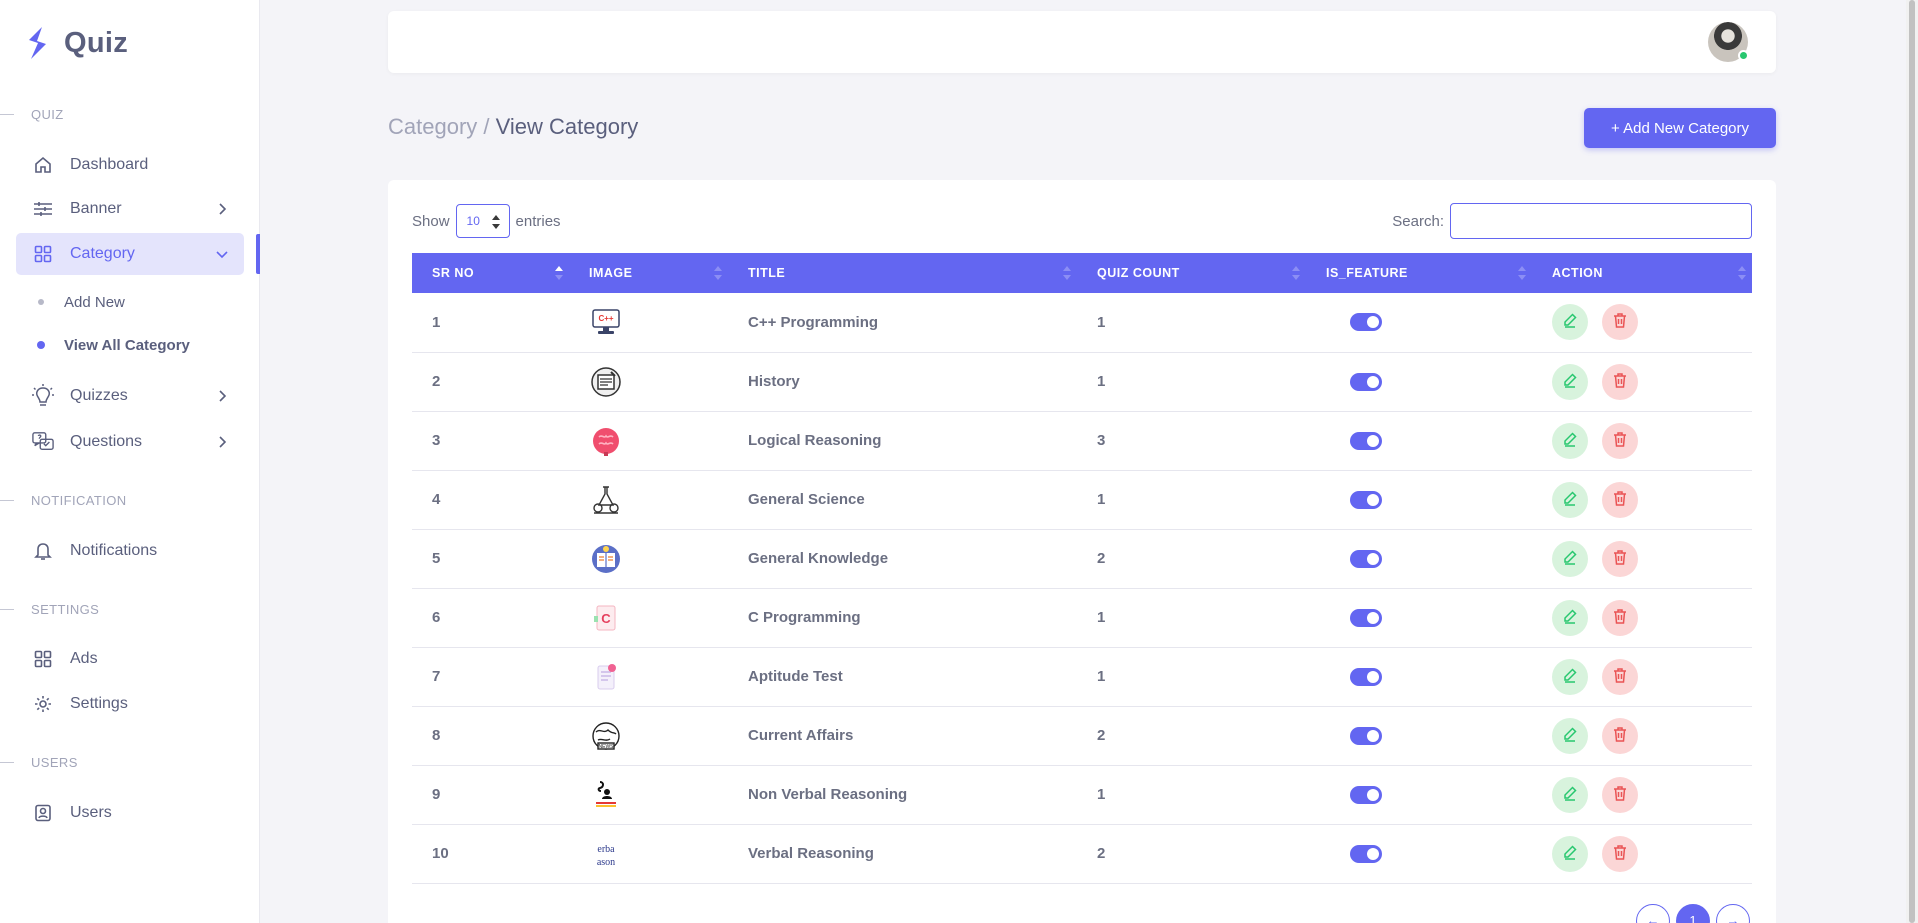 Image resolution: width=1918 pixels, height=923 pixels. Describe the element at coordinates (130, 396) in the screenshot. I see `sidebar-item-quizzes: Quizzes` at that location.